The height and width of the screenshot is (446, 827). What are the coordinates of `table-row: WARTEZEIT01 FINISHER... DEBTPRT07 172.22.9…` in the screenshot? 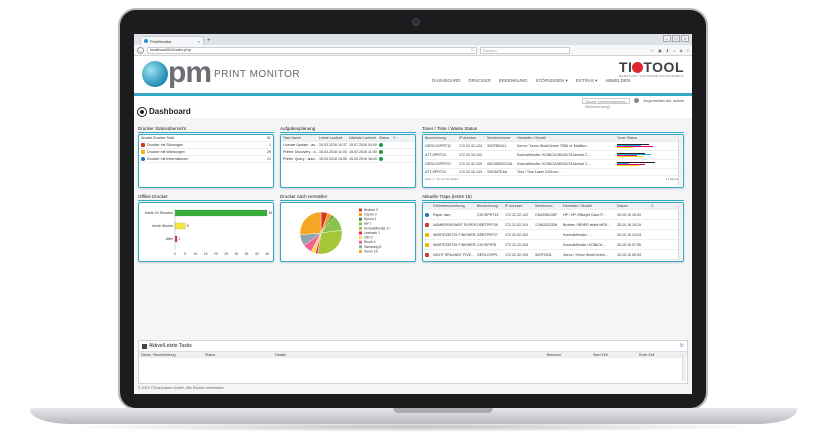 It's located at (553, 235).